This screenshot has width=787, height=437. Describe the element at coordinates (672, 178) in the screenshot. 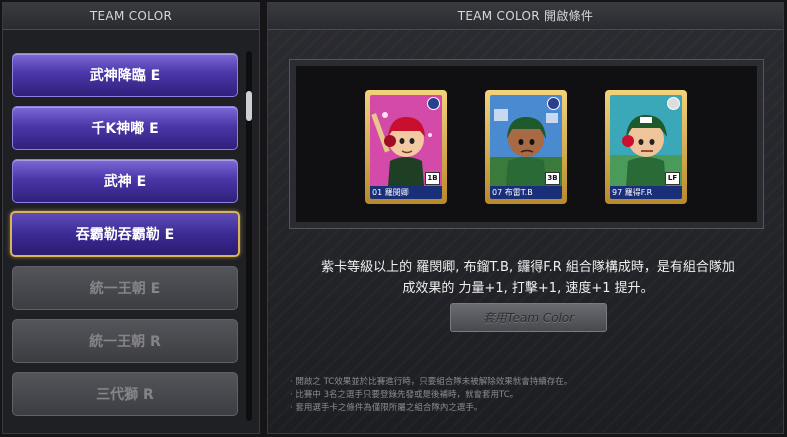

I see `player-3-position: LF` at that location.